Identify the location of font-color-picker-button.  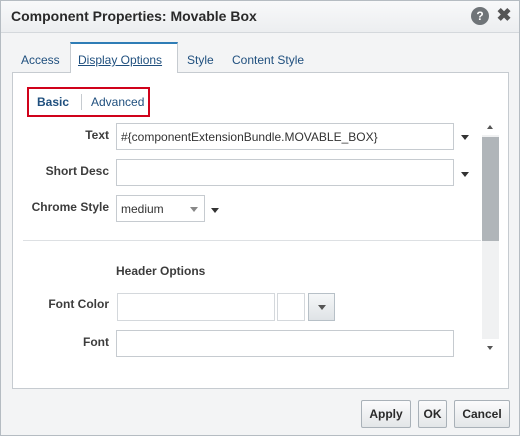
(321, 307).